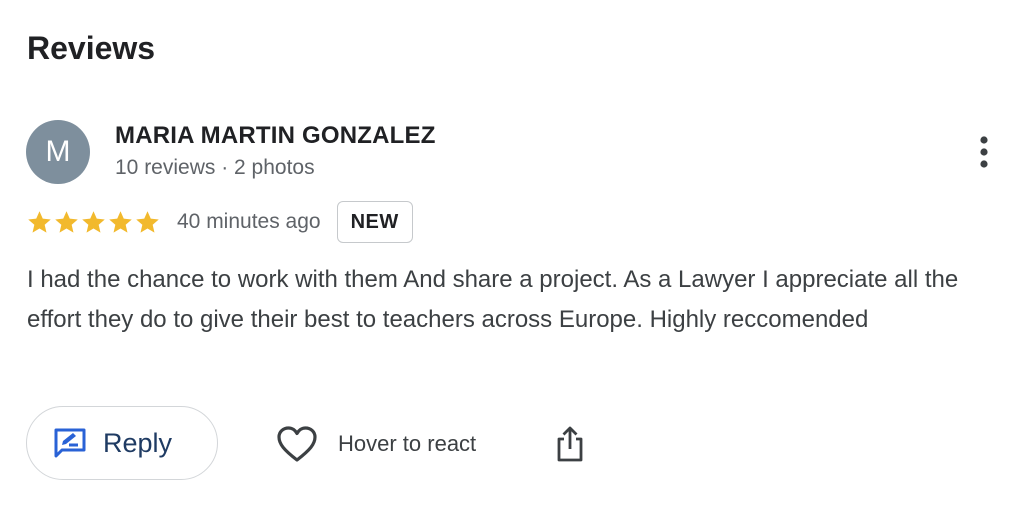  I want to click on reply-edit-icon, so click(70, 443).